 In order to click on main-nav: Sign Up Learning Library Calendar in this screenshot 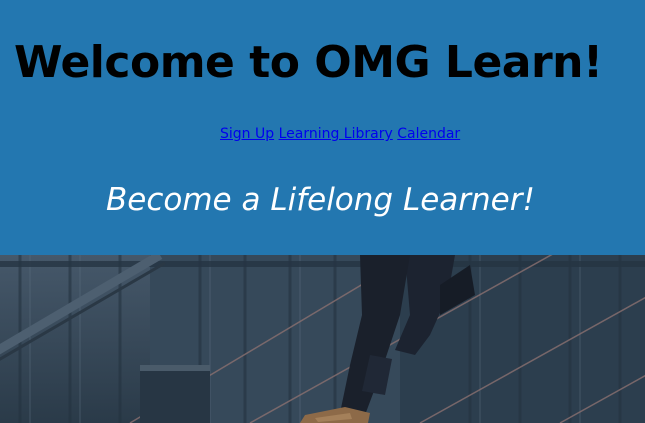, I will do `click(340, 134)`.